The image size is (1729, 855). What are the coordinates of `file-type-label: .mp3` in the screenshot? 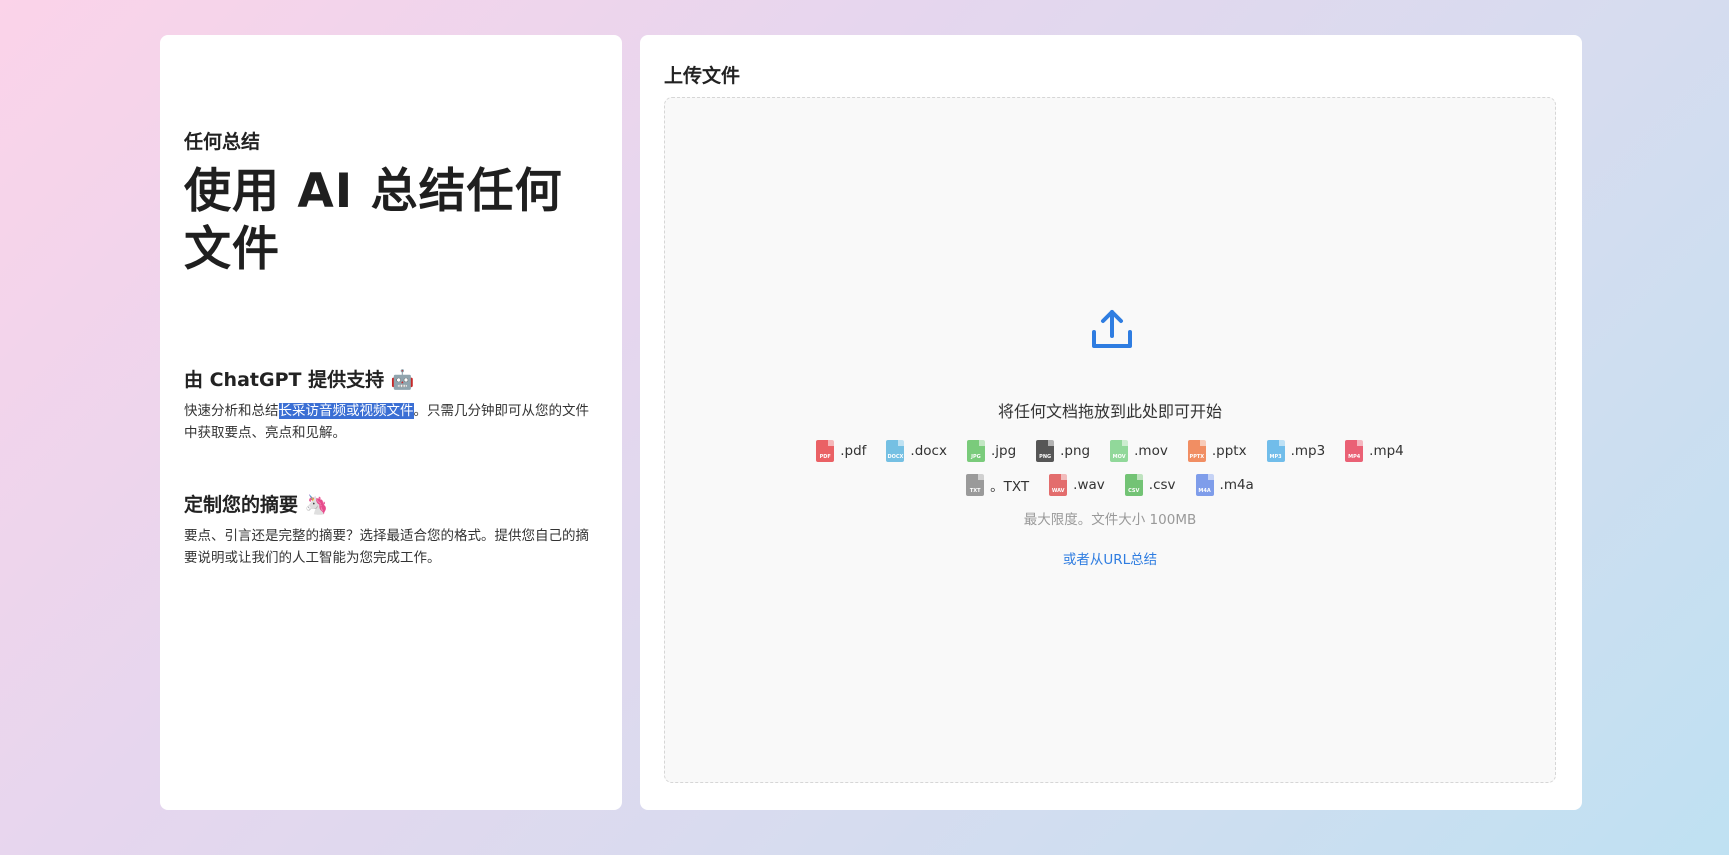 It's located at (1308, 451).